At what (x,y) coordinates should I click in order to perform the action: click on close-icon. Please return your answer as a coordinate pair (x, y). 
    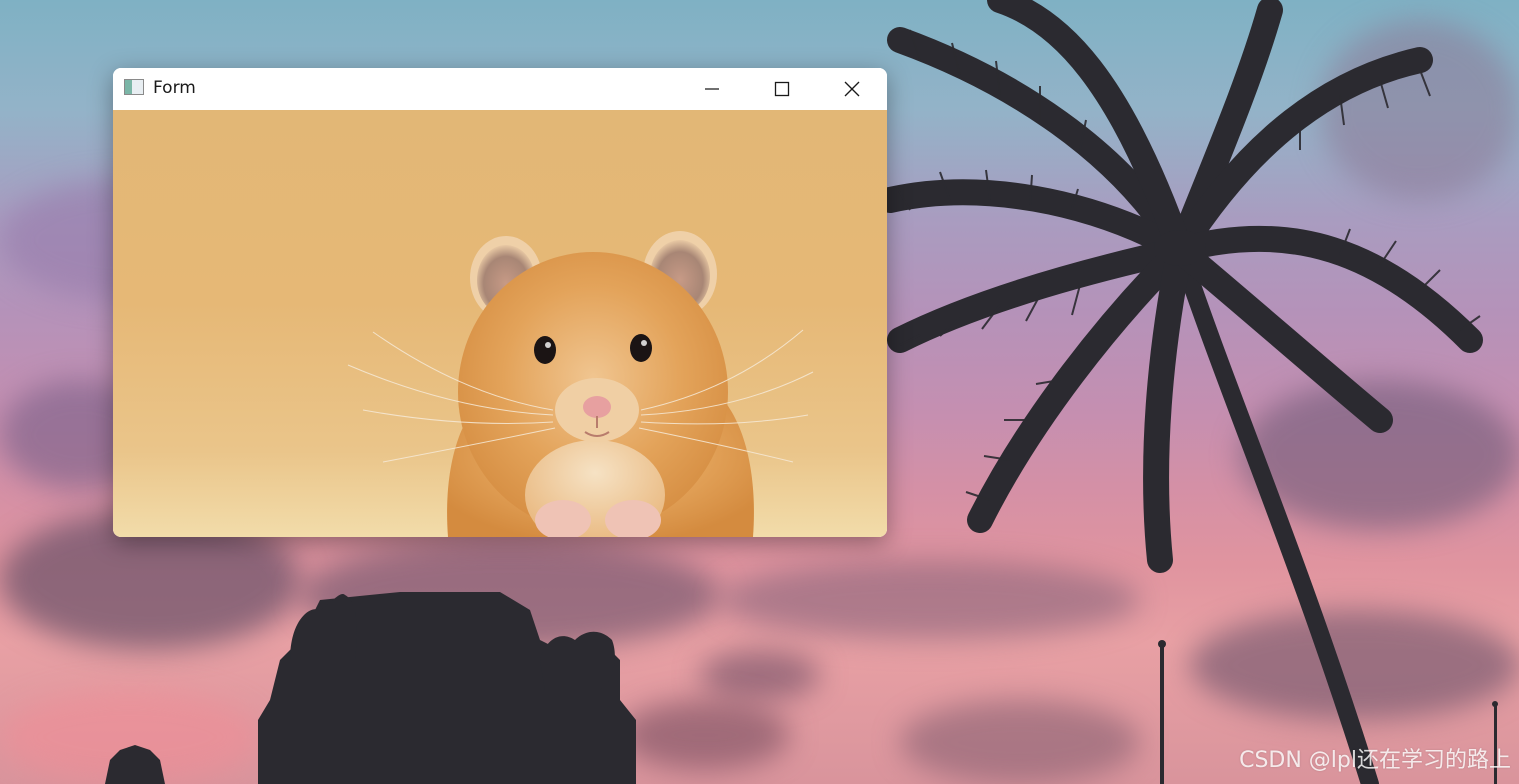
    Looking at the image, I should click on (852, 89).